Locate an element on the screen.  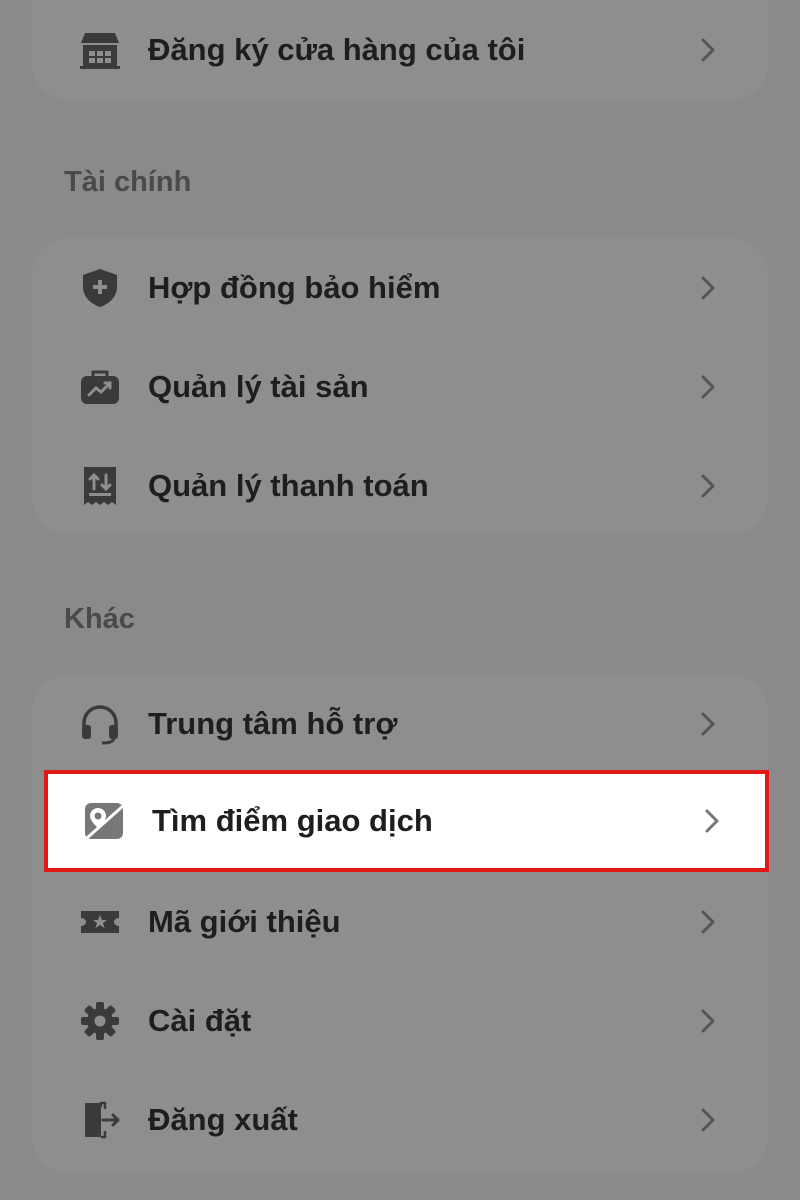
menu-item-label: Quản lý tài sản is located at coordinates (258, 386).